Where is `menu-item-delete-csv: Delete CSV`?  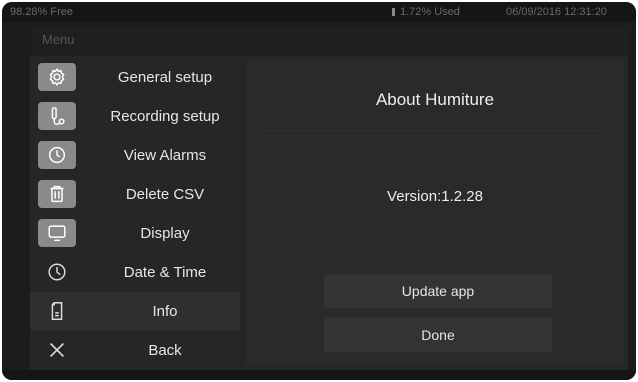
menu-item-delete-csv: Delete CSV is located at coordinates (135, 194).